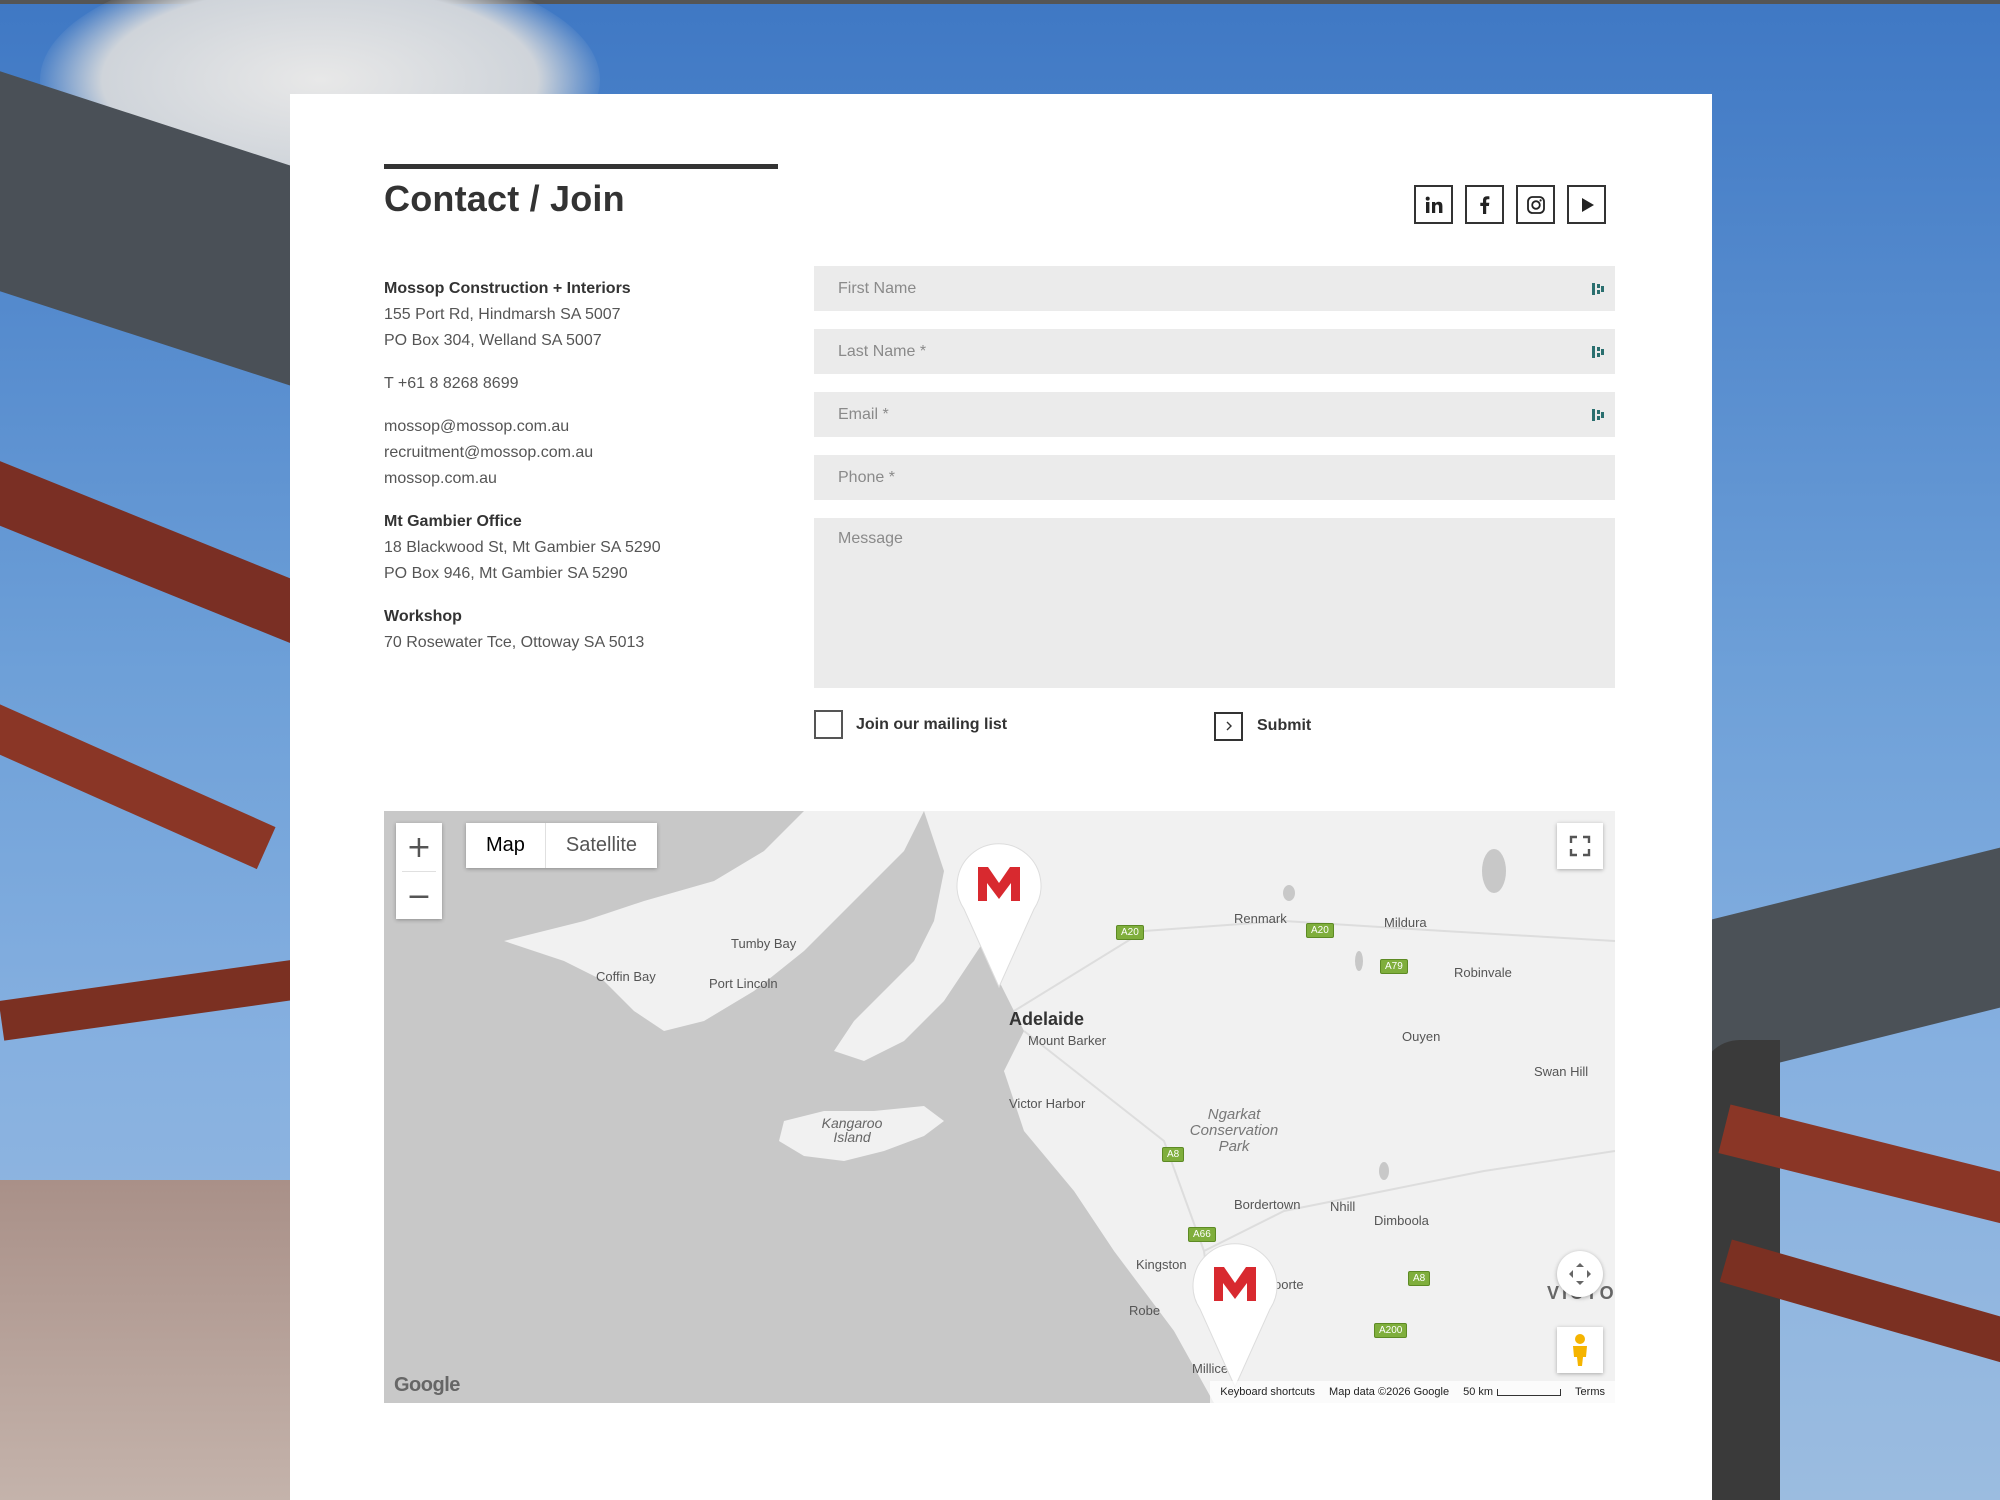 This screenshot has height=1500, width=2000. What do you see at coordinates (852, 1130) in the screenshot?
I see `place-label: Kangaroo Island` at bounding box center [852, 1130].